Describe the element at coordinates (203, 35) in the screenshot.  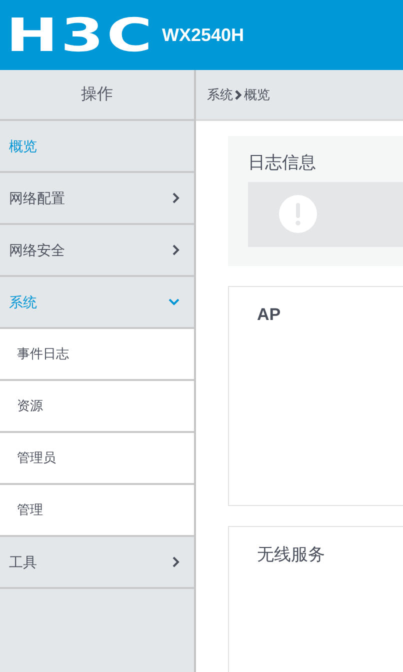
I see `device-model: WX2540H` at that location.